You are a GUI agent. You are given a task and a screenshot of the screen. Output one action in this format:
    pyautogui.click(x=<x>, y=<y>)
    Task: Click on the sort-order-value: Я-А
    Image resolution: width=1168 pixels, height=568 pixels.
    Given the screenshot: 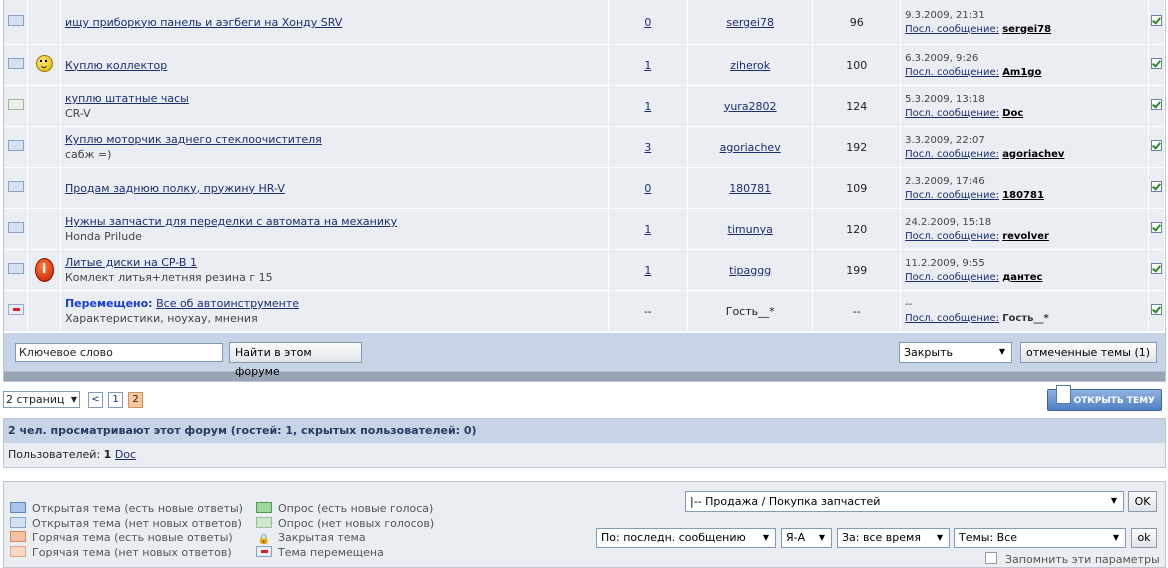 What is the action you would take?
    pyautogui.click(x=796, y=537)
    